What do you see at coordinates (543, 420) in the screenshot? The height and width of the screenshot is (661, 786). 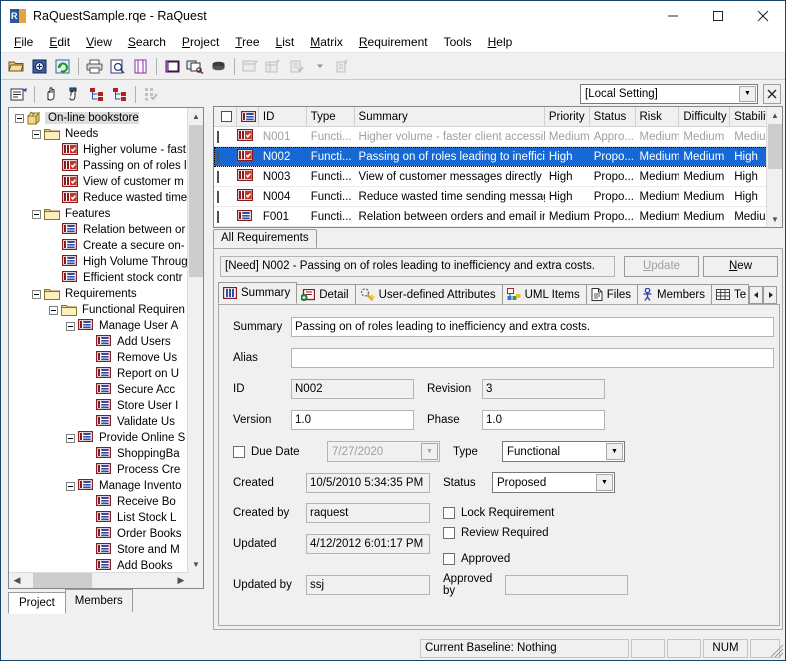 I see `phase-input: 1.0` at bounding box center [543, 420].